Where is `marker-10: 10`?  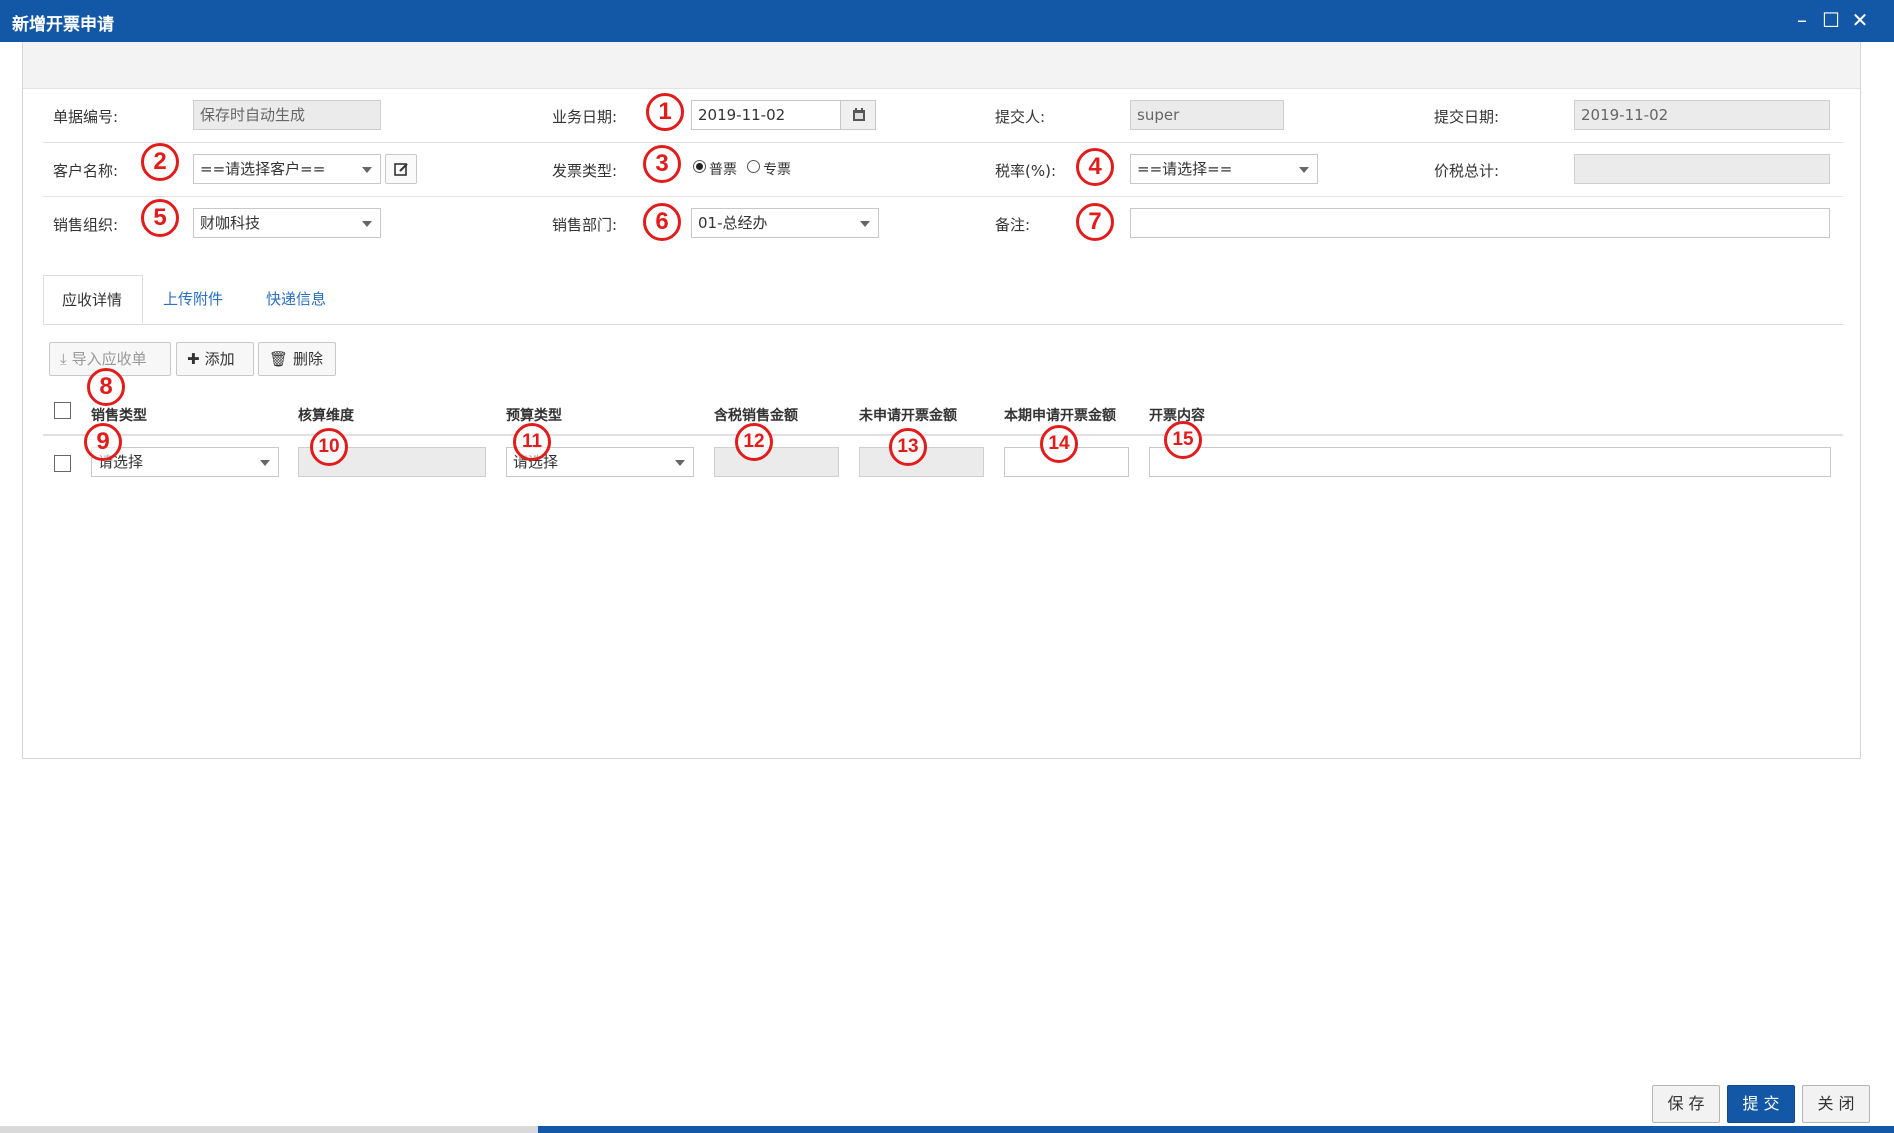
marker-10: 10 is located at coordinates (329, 447).